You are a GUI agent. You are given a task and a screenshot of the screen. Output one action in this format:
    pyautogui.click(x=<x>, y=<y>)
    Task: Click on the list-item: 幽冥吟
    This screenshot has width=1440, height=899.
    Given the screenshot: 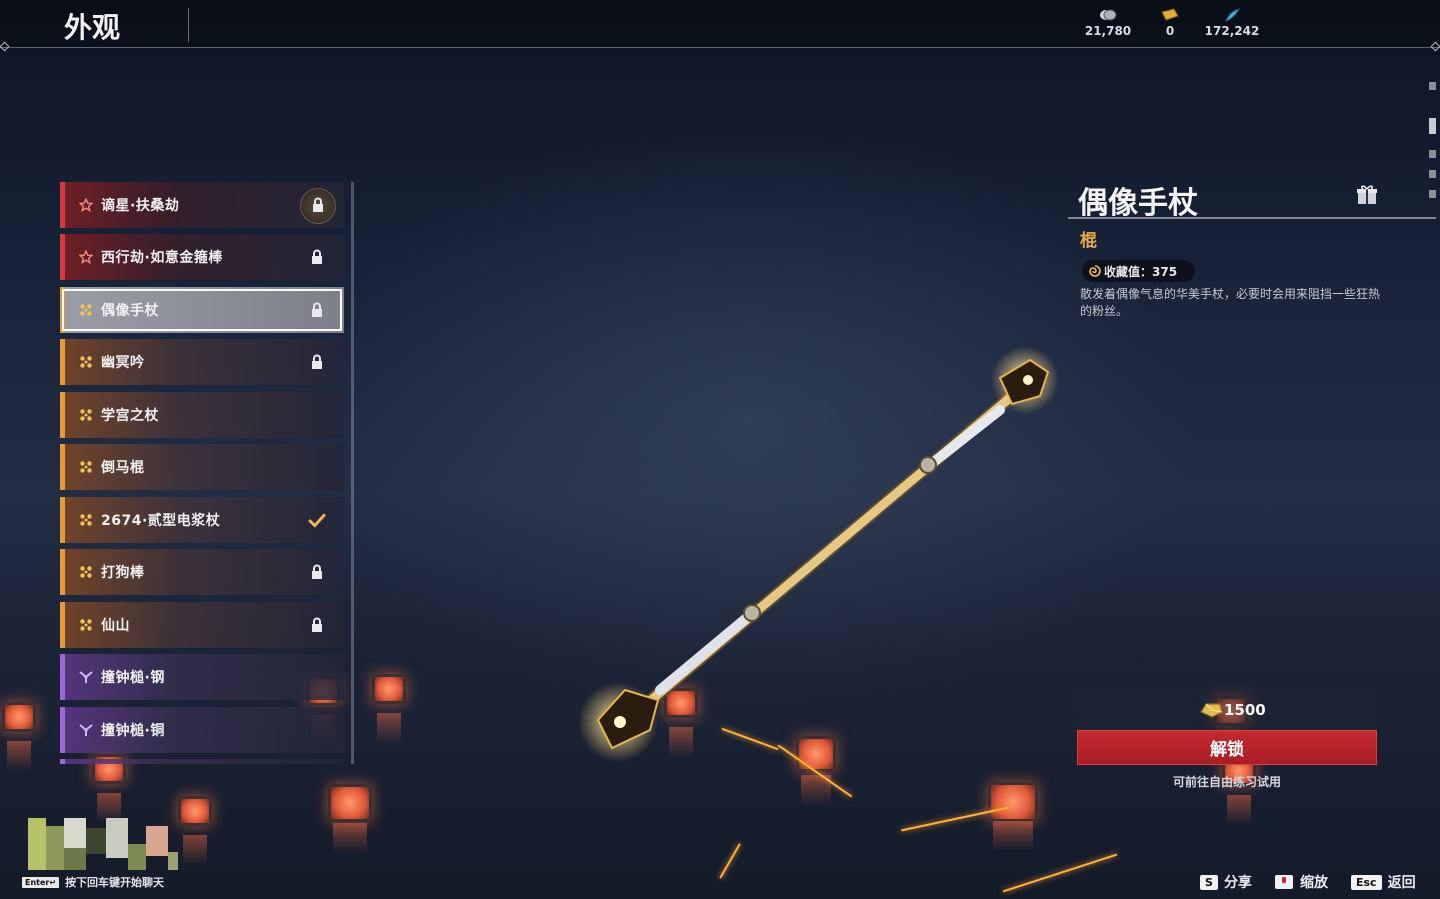 What is the action you would take?
    pyautogui.click(x=202, y=362)
    